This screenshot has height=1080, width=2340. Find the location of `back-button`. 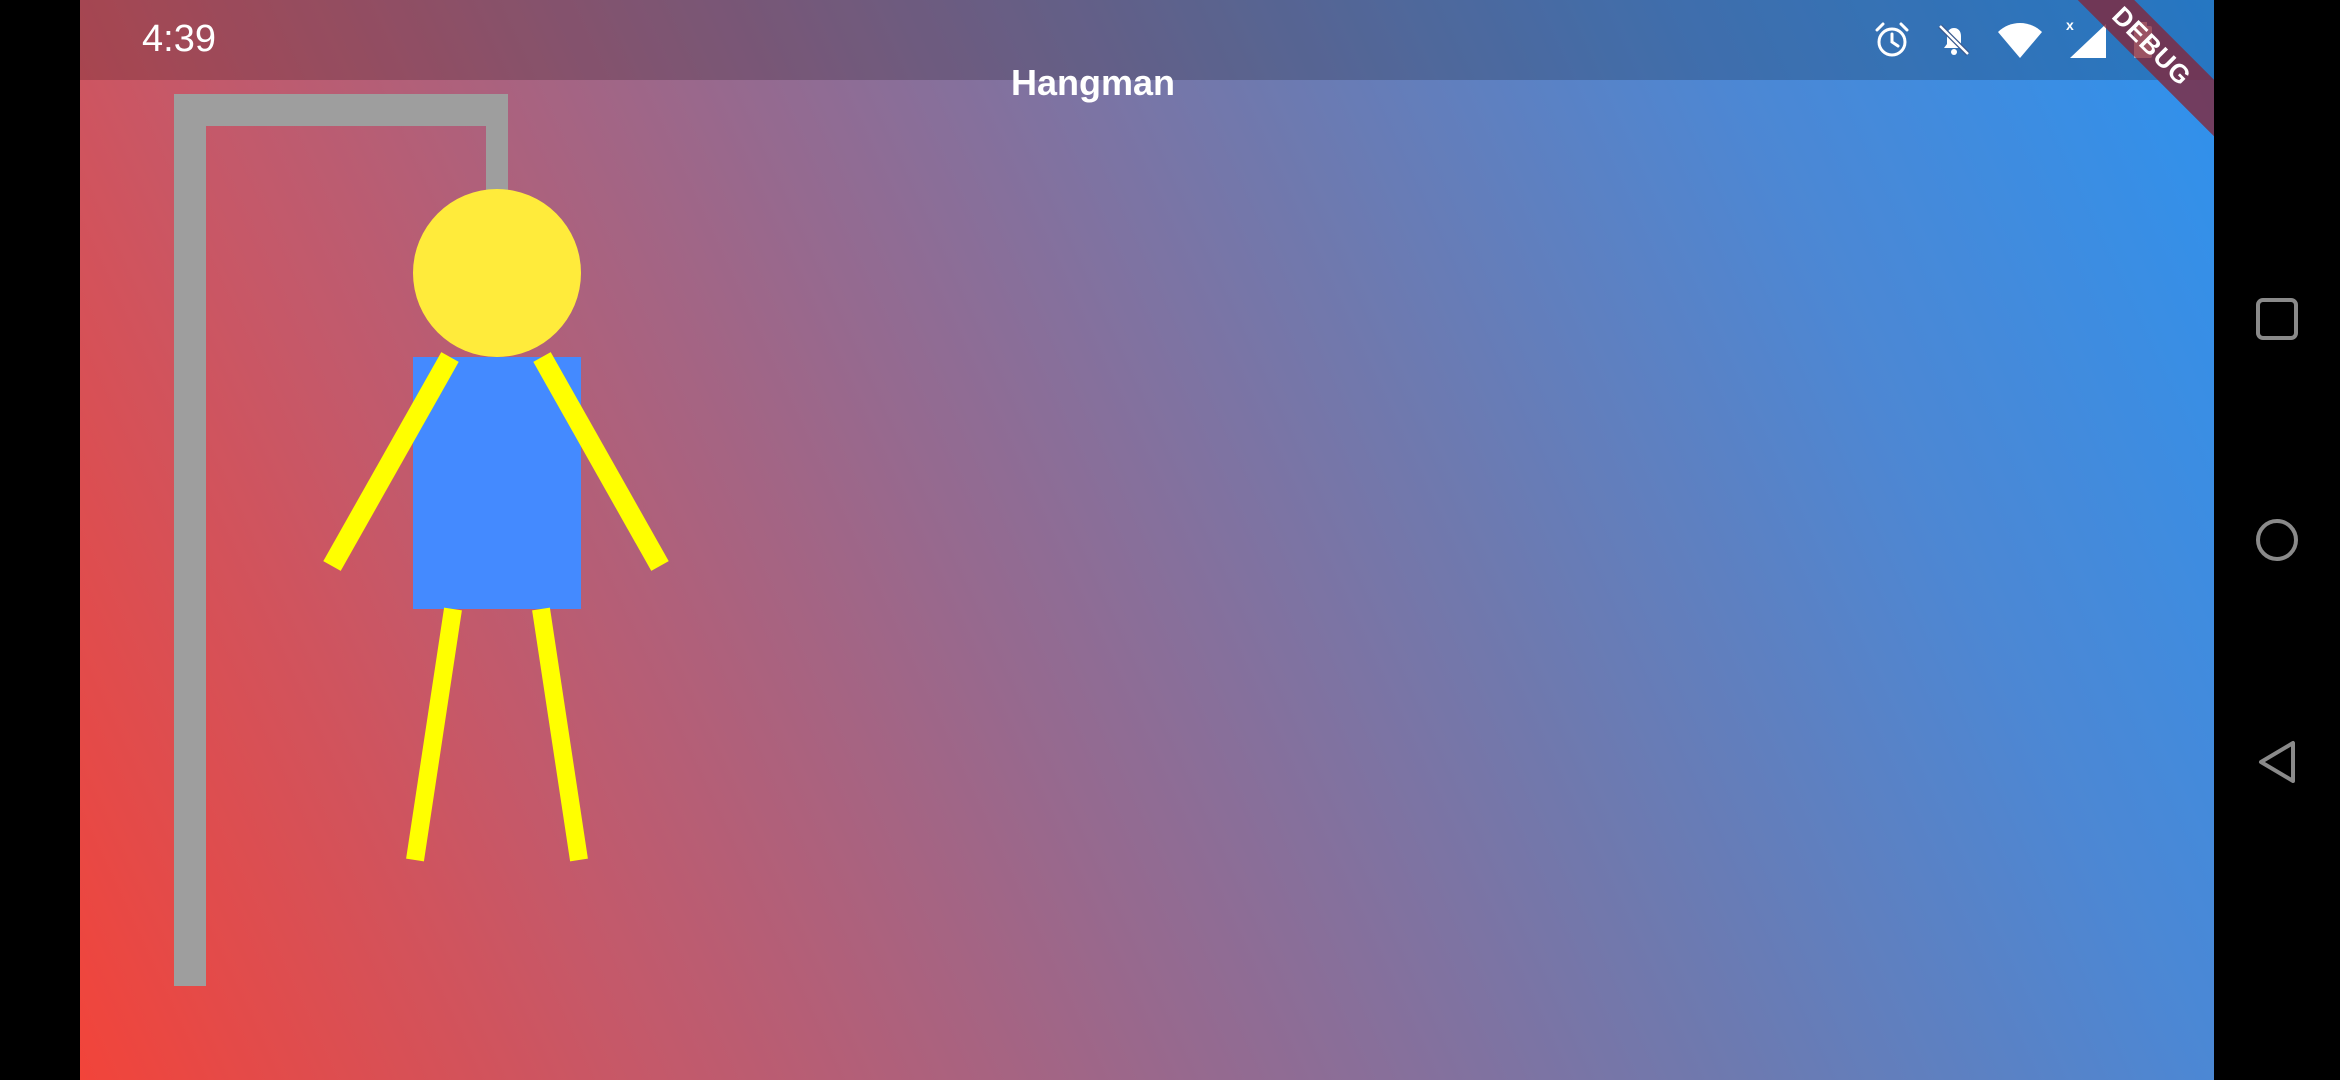

back-button is located at coordinates (2277, 762).